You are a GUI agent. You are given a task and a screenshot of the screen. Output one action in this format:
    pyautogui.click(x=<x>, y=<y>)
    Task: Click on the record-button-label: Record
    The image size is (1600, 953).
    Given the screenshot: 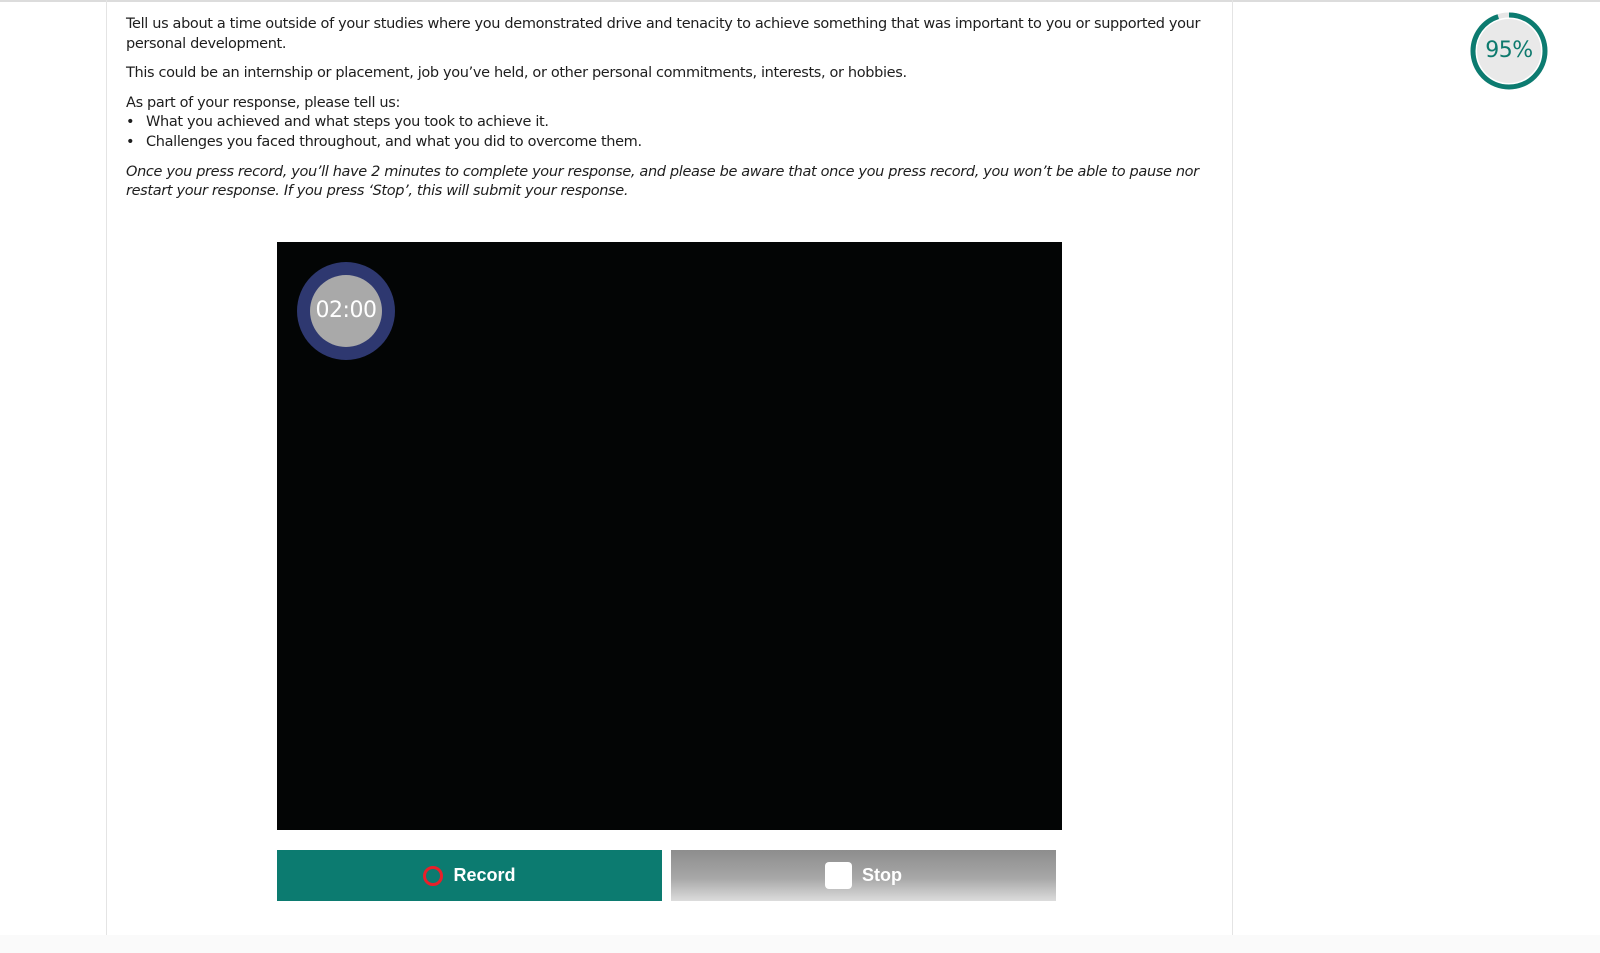 What is the action you would take?
    pyautogui.click(x=484, y=875)
    